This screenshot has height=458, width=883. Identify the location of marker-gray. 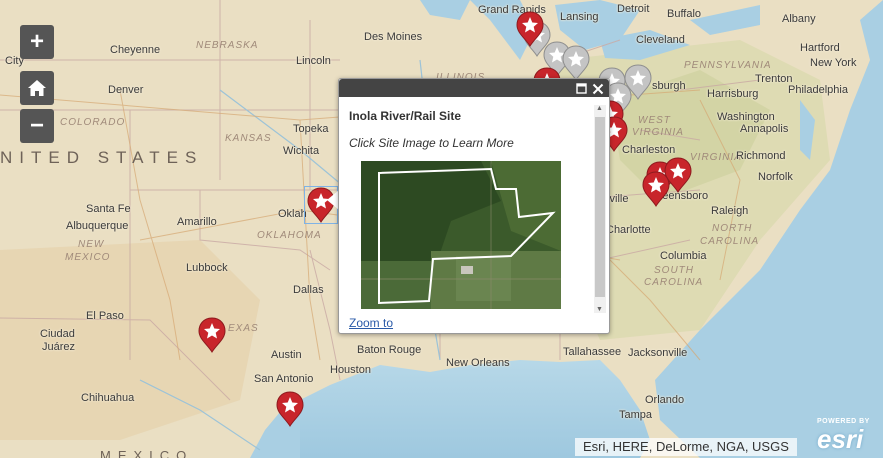
(576, 63).